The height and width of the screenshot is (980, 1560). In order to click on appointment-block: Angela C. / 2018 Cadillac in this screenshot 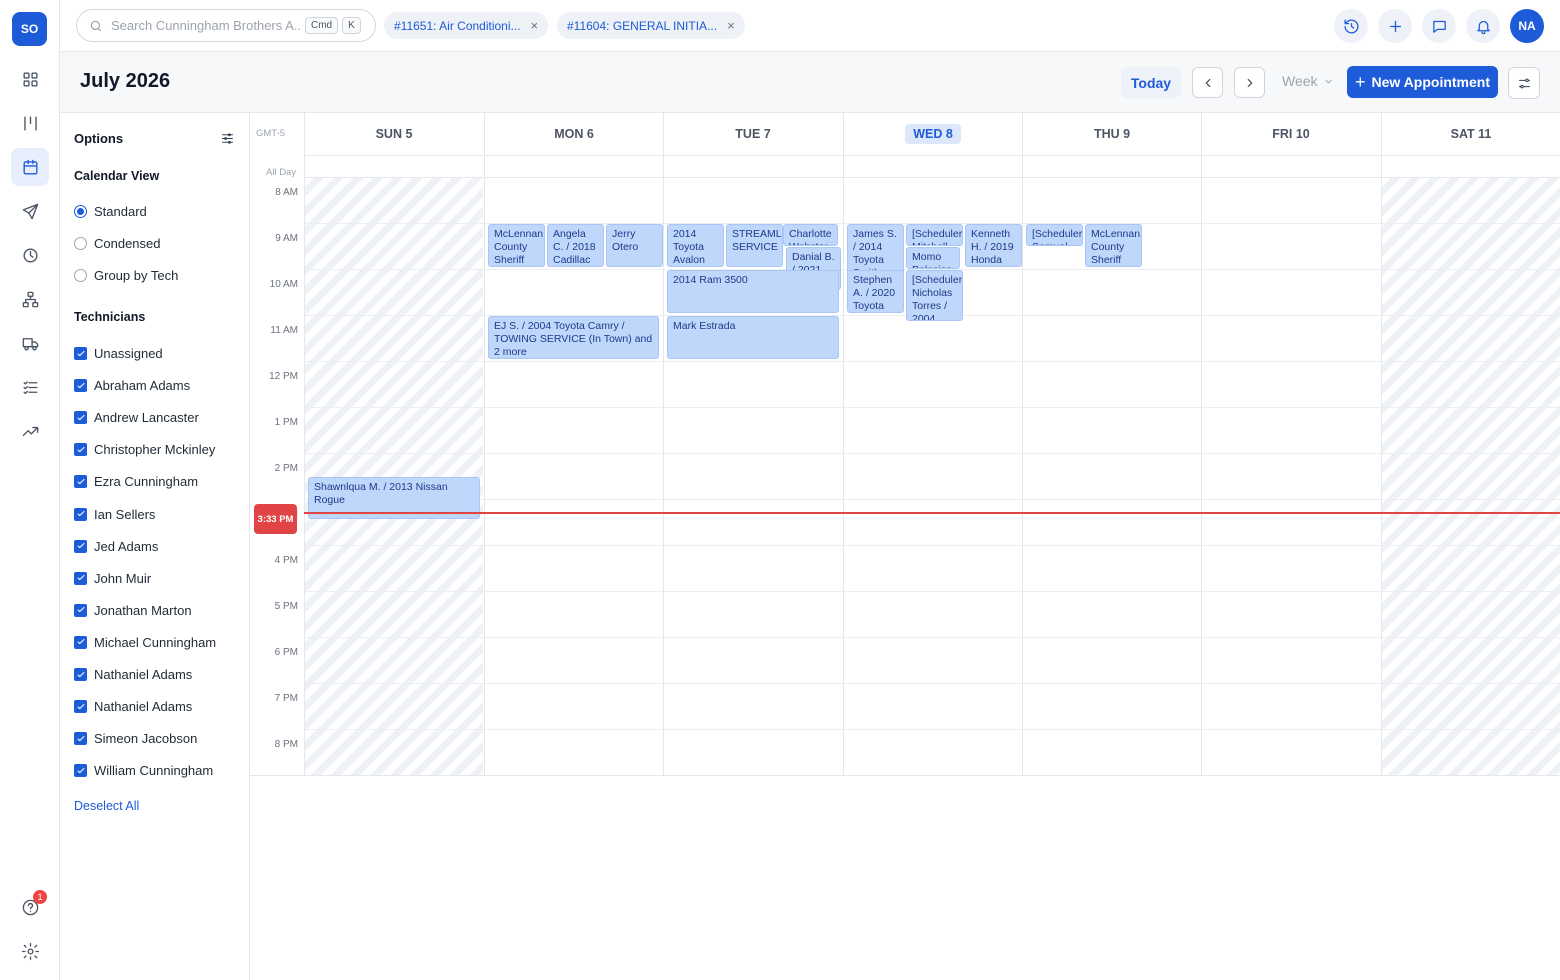, I will do `click(575, 245)`.